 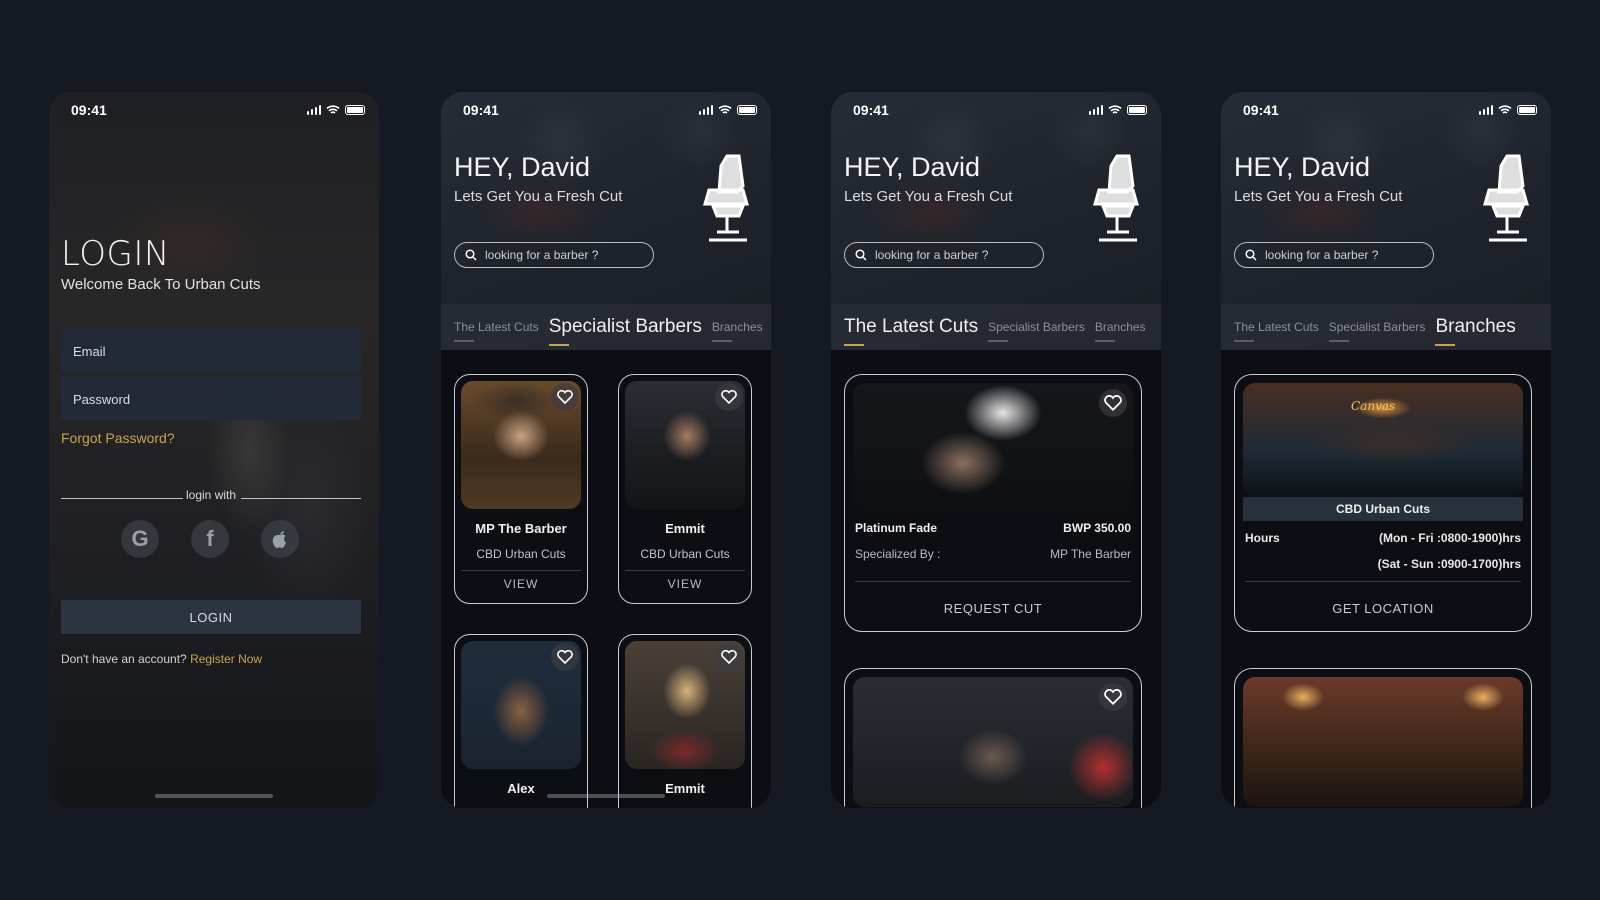 I want to click on request-cut-button: REQUEST CUT, so click(x=993, y=608).